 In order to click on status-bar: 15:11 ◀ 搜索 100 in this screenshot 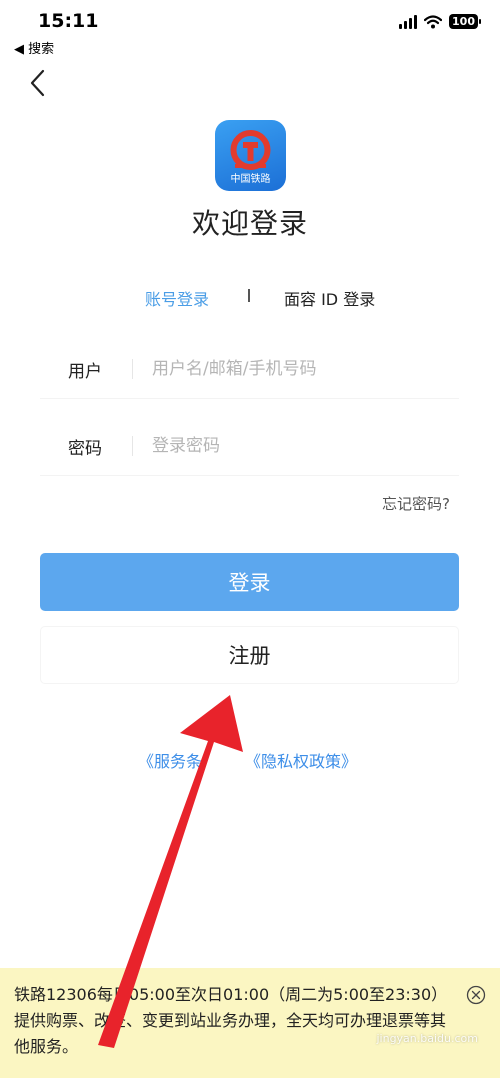, I will do `click(250, 28)`.